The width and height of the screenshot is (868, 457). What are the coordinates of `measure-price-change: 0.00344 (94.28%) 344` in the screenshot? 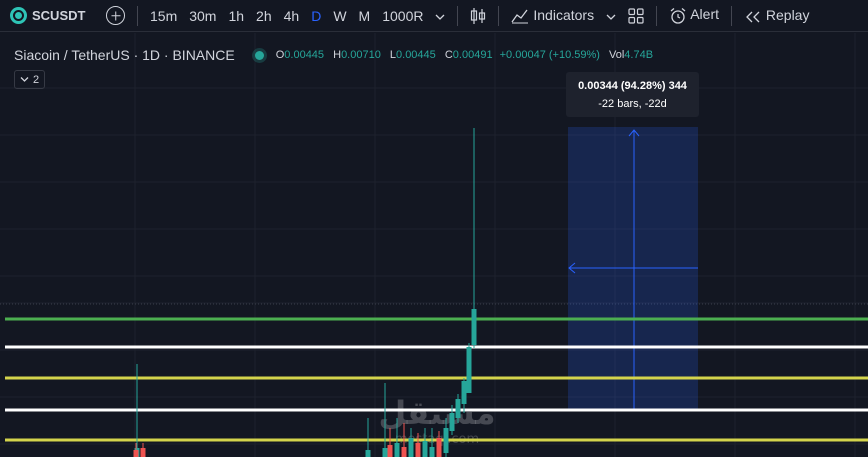 It's located at (632, 86).